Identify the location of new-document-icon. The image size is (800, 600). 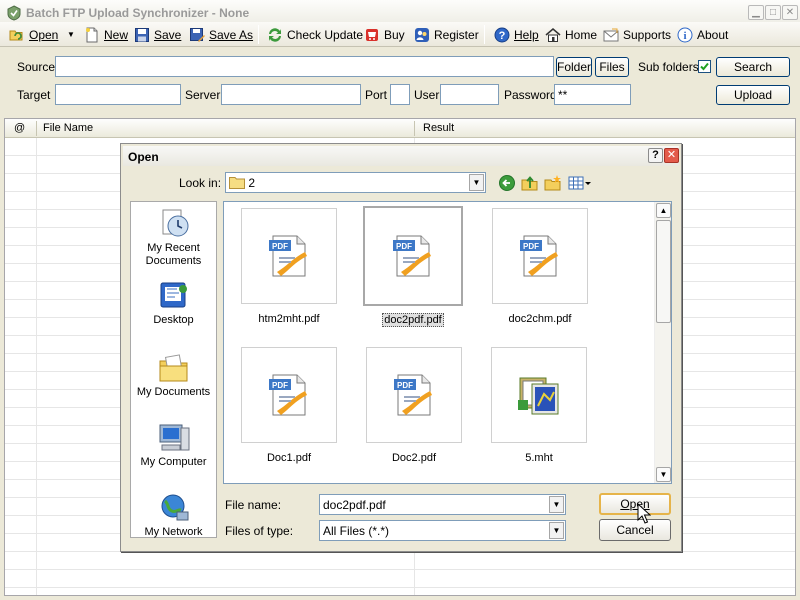
(92, 34).